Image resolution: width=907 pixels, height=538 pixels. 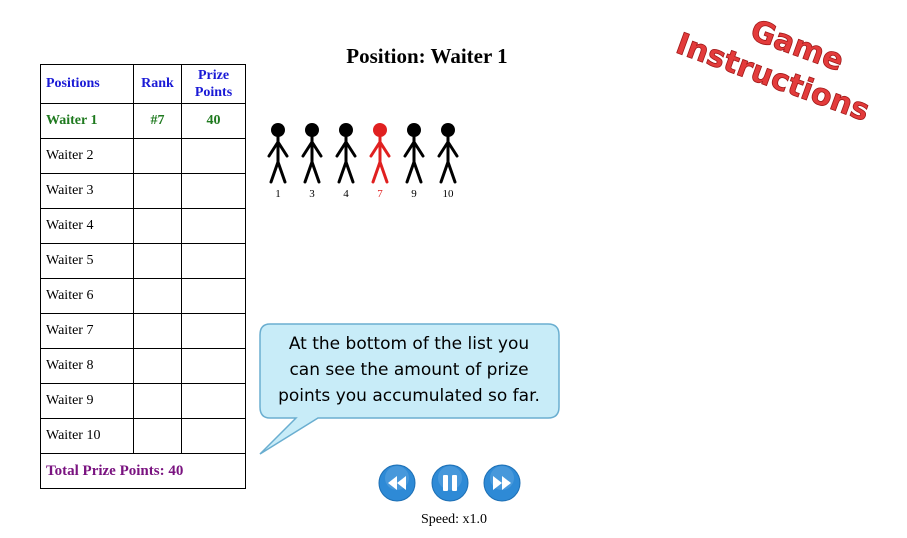 I want to click on table-row: Waiter 10, so click(x=143, y=436).